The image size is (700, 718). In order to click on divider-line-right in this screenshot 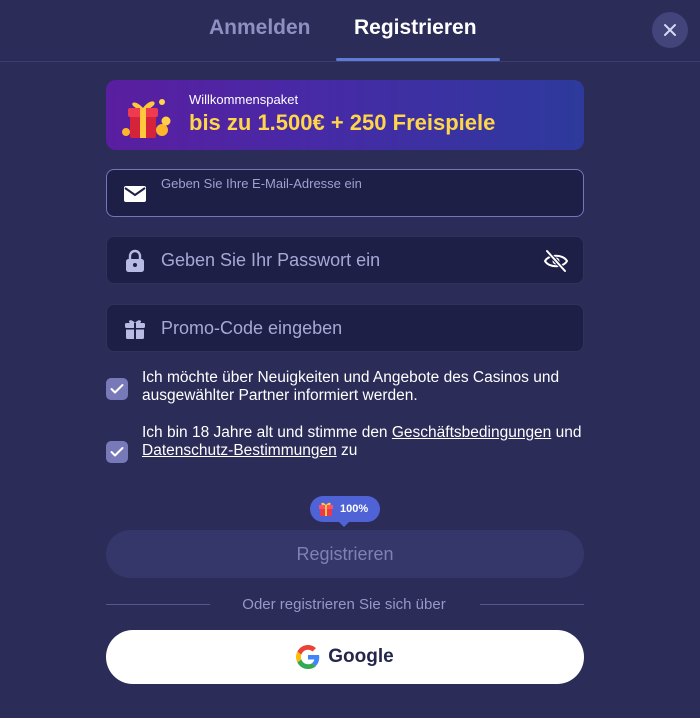, I will do `click(532, 604)`.